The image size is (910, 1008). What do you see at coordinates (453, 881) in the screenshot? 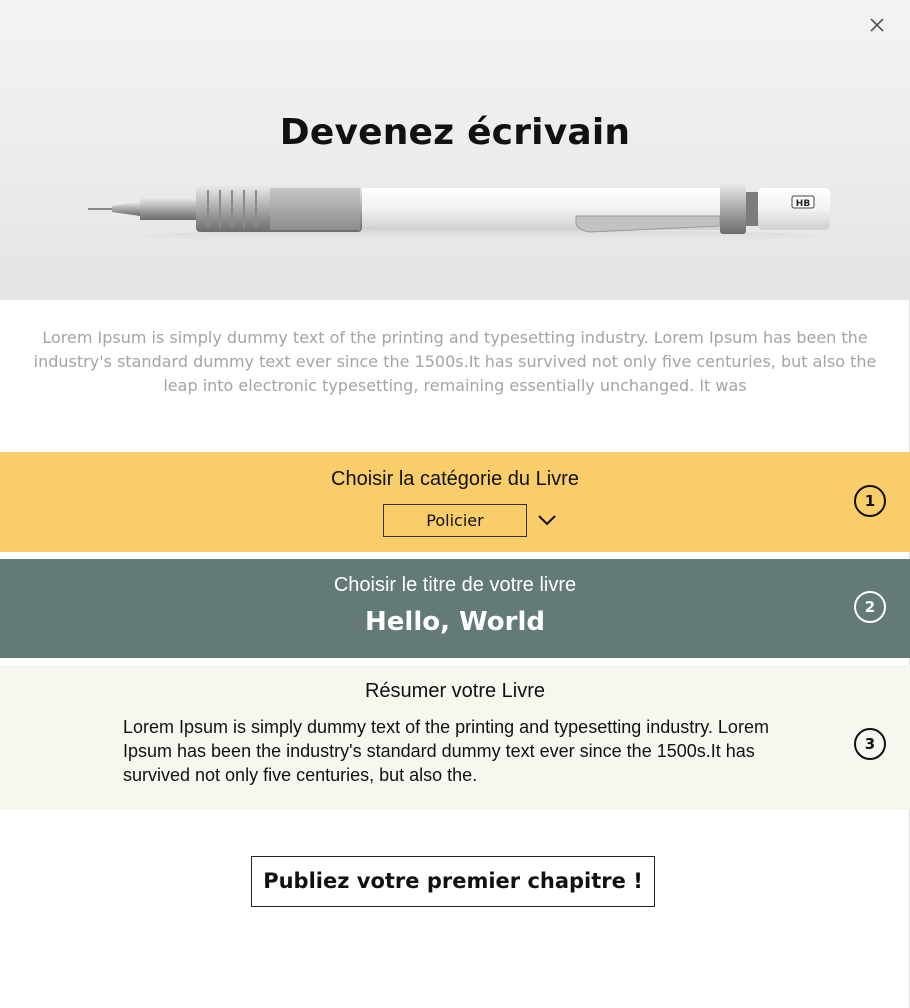
I see `publish-button: Publiez votre premier chapitre !` at bounding box center [453, 881].